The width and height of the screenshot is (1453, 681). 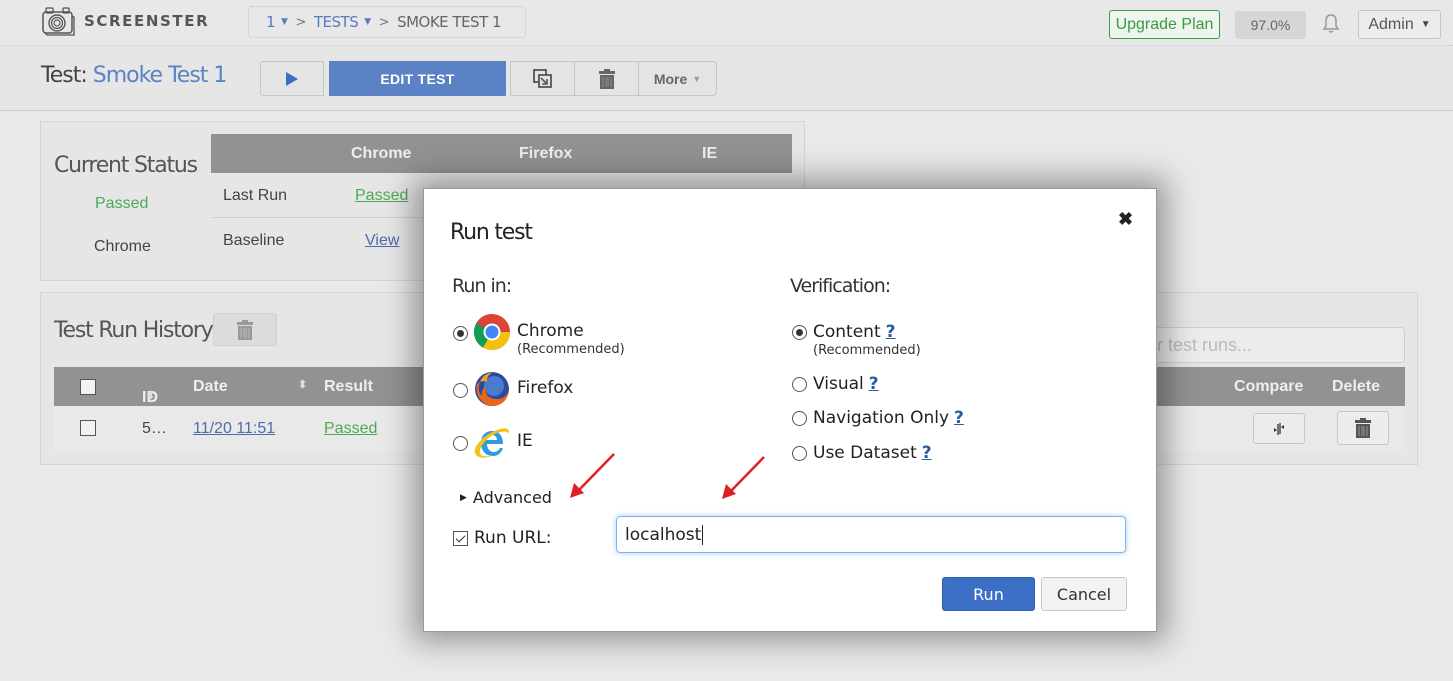 I want to click on run-url-checkbox, so click(x=460, y=538).